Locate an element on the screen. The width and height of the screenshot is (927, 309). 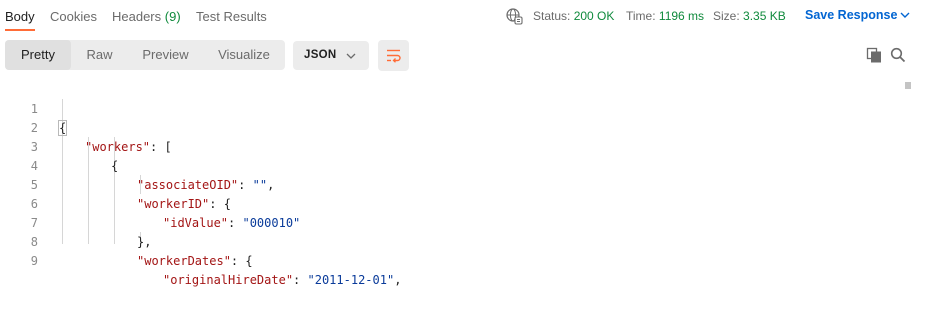
json-string: "2011-12-01" is located at coordinates (351, 280).